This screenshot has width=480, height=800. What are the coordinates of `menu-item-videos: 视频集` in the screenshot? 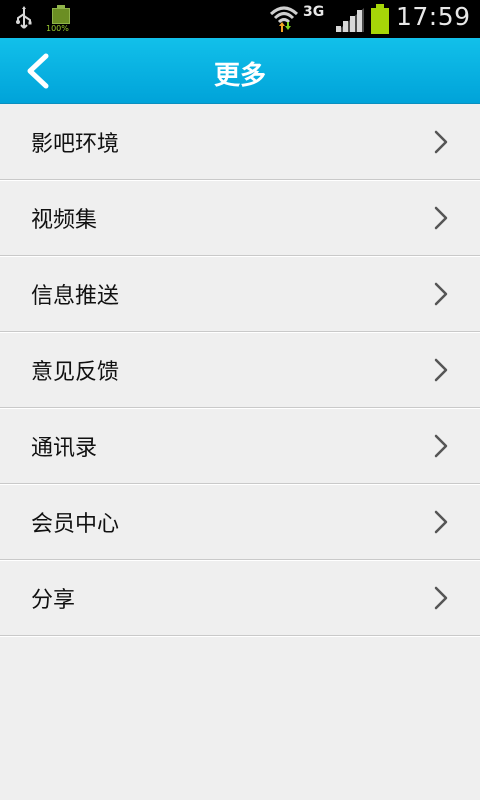 It's located at (240, 218).